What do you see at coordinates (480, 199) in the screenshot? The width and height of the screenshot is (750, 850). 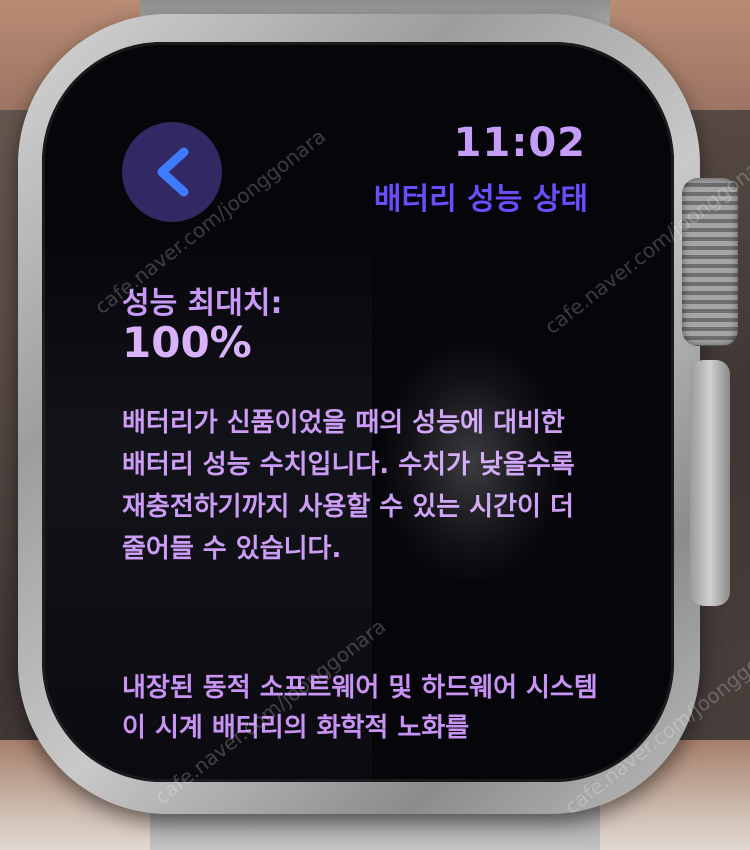 I see `page-title: 배터리 성능 상태` at bounding box center [480, 199].